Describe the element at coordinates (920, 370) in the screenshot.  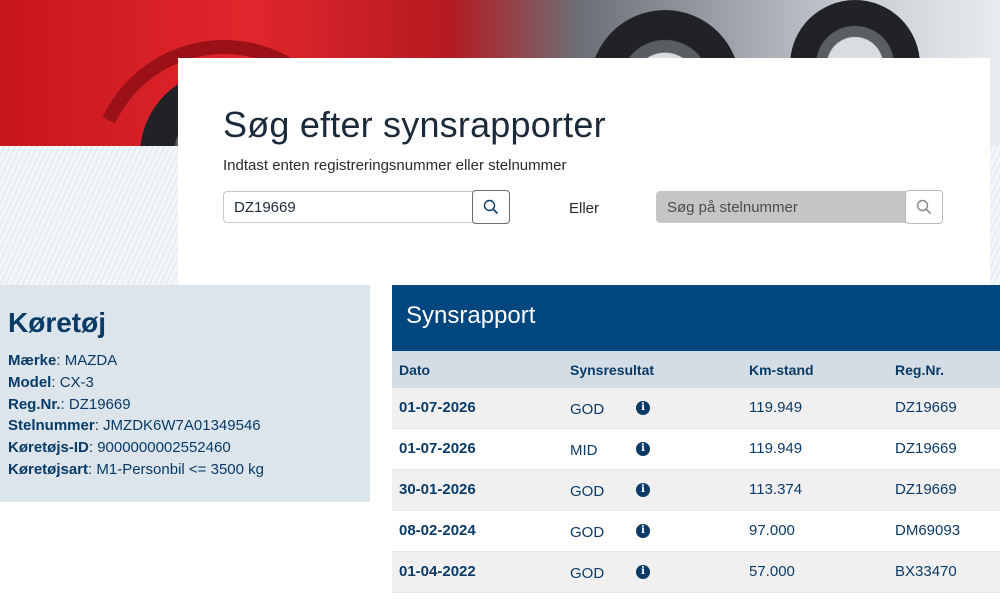
I see `column-reg: Reg.Nr.` at that location.